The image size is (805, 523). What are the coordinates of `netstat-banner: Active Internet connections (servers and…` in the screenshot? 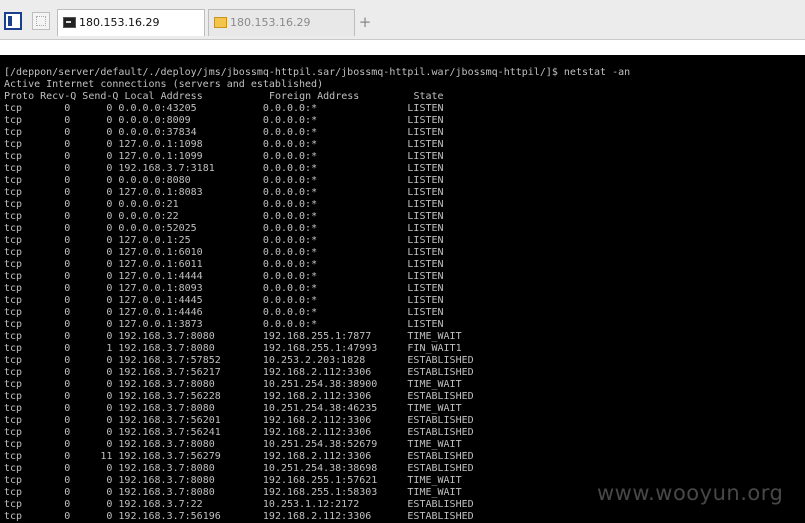 It's located at (164, 84).